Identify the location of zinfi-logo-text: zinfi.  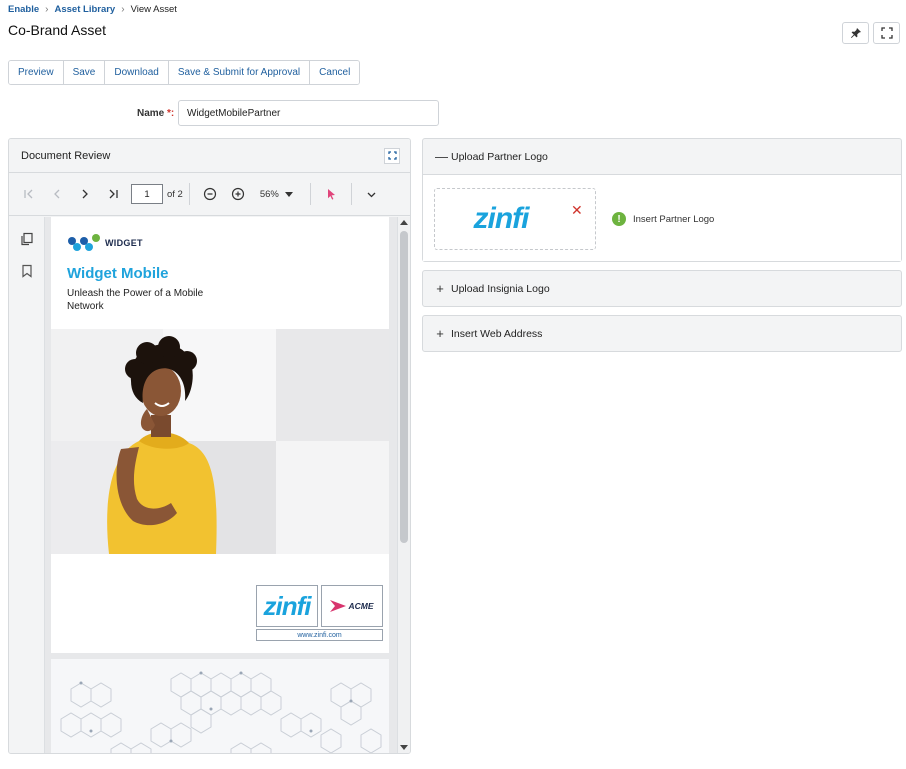
(287, 605).